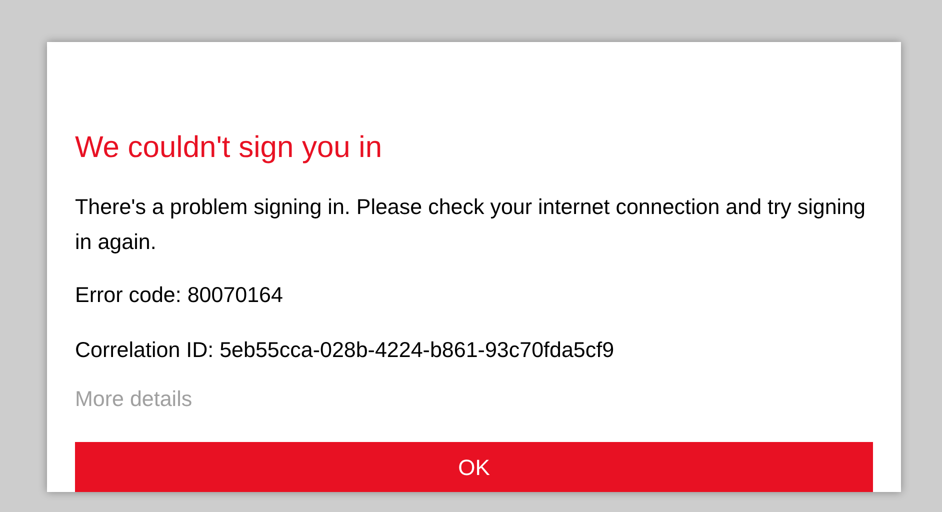  Describe the element at coordinates (345, 350) in the screenshot. I see `error-detail: Correlation ID: 5eb55cca-028b-4224-b861-93c70fda5cf9` at that location.